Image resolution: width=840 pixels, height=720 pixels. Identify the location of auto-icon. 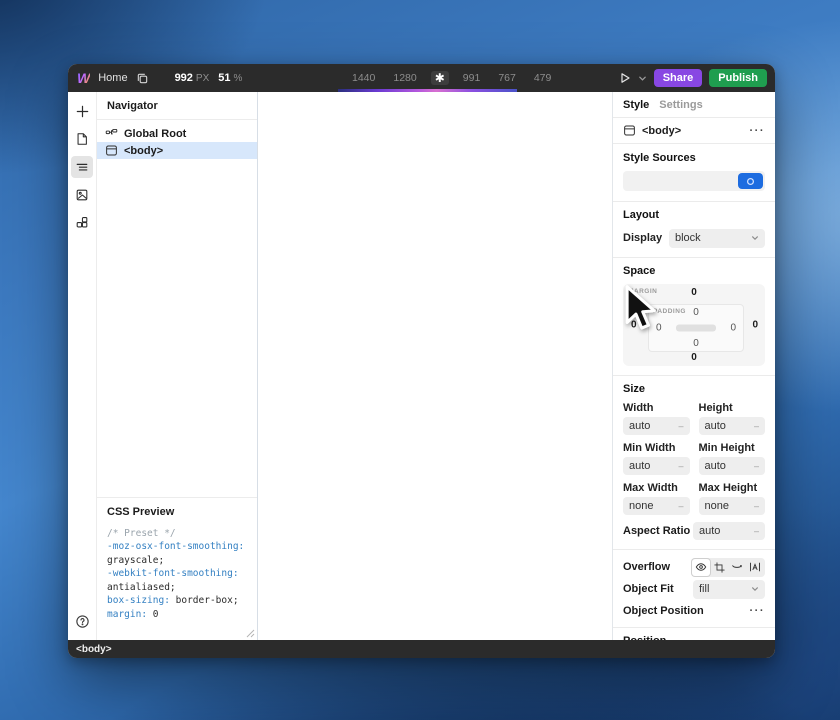
(755, 567).